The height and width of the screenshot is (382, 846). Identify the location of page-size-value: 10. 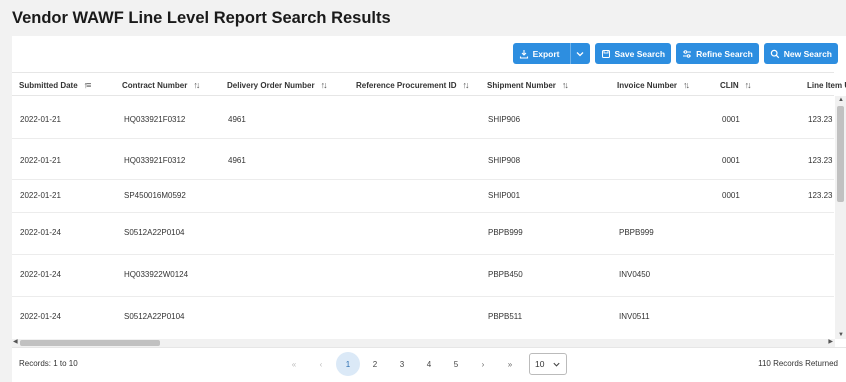
(540, 364).